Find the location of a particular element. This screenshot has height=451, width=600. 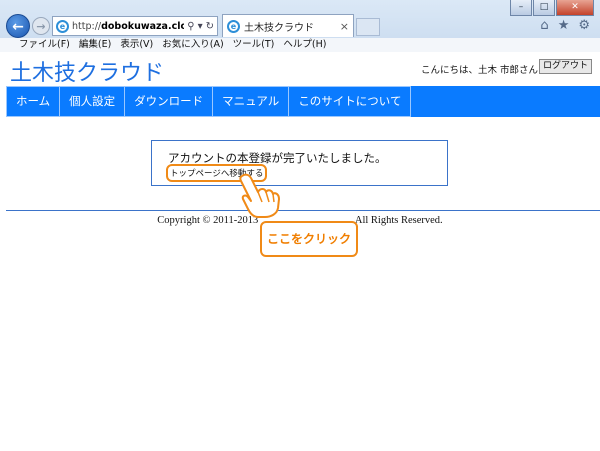

menu-tools: ツール(T) is located at coordinates (254, 45).